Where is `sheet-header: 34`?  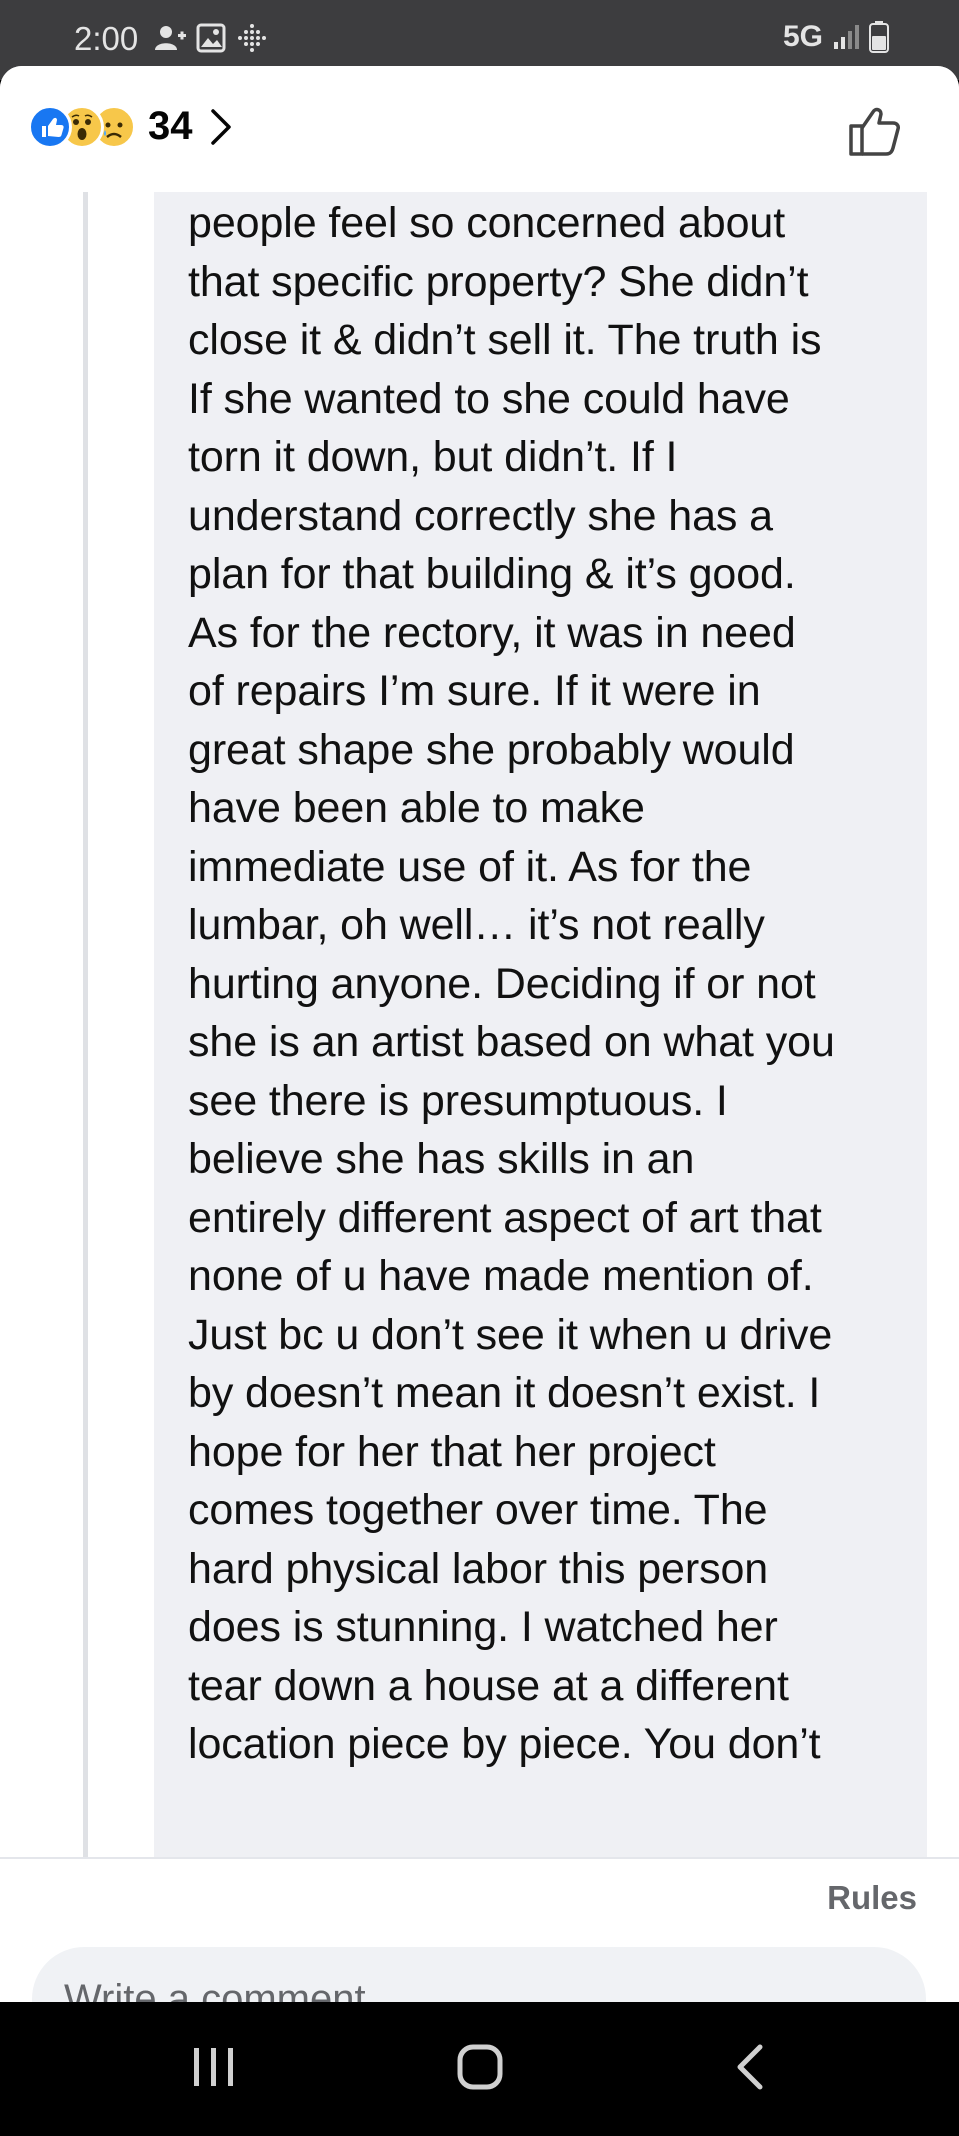
sheet-header: 34 is located at coordinates (479, 129).